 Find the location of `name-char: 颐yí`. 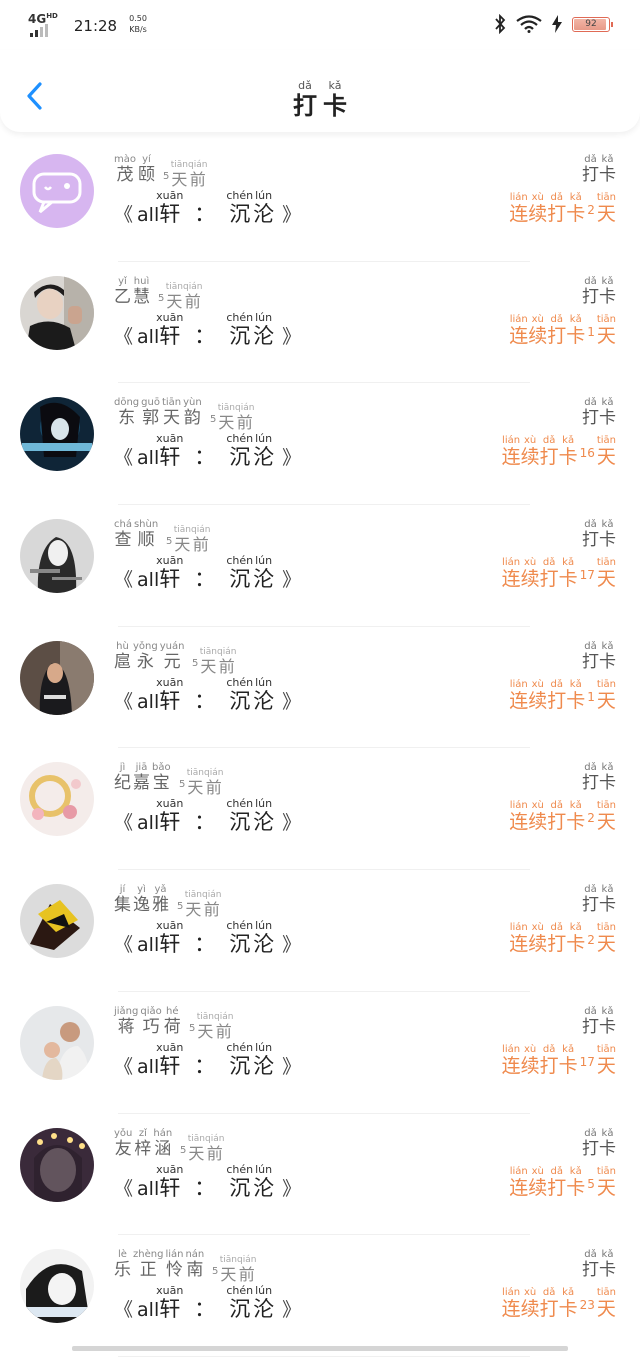

name-char: 颐yí is located at coordinates (146, 169).